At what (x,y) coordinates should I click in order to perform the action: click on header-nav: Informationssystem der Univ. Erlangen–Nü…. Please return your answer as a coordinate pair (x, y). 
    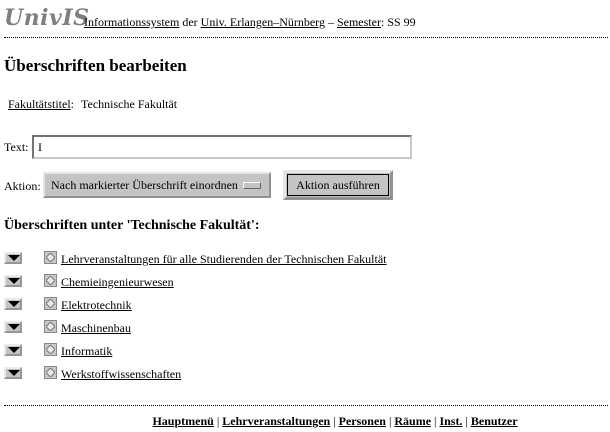
    Looking at the image, I should click on (250, 22).